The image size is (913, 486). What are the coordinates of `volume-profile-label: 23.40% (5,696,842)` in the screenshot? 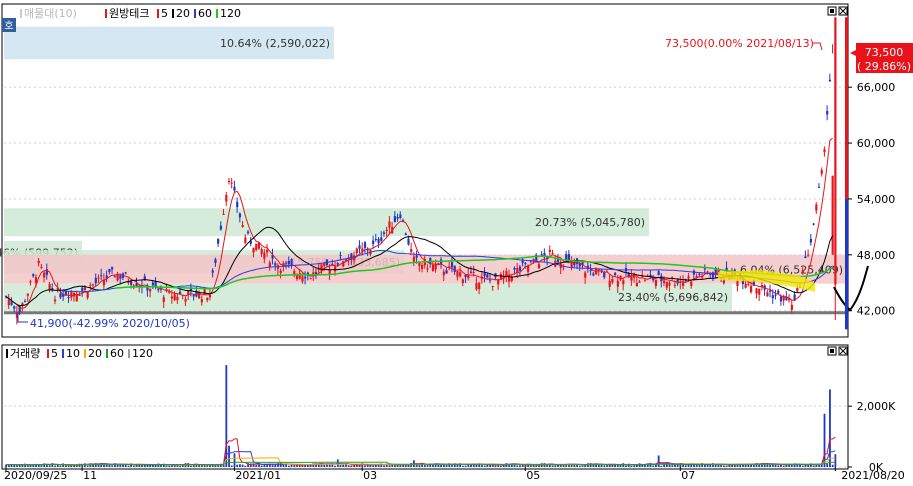 It's located at (673, 297).